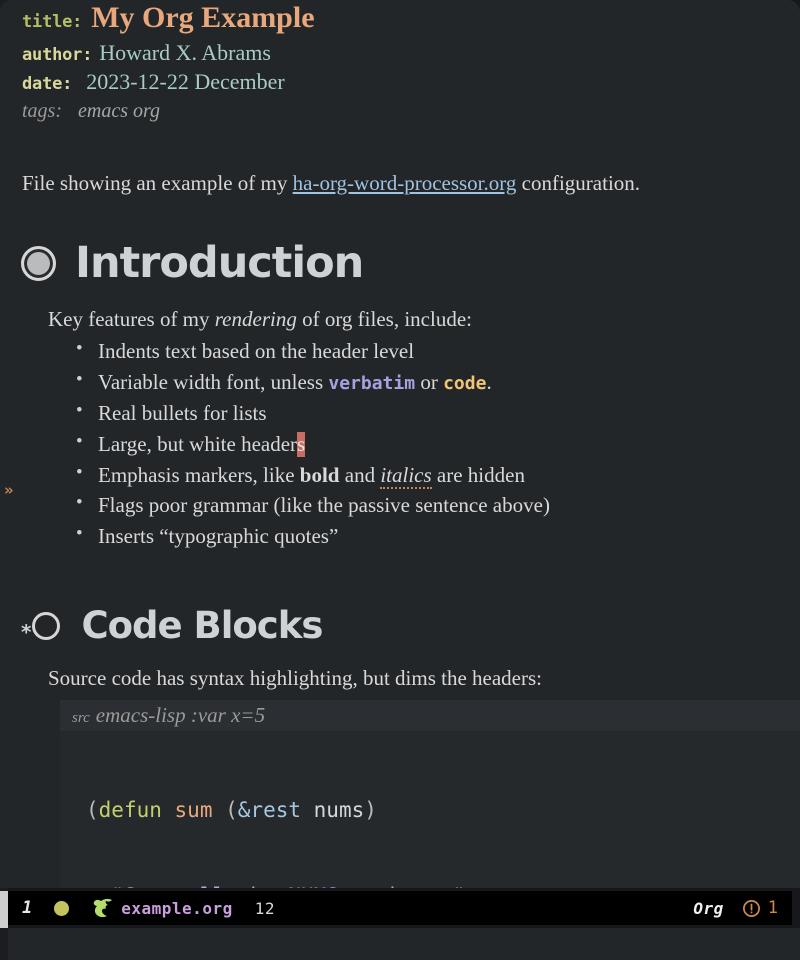 Image resolution: width=800 pixels, height=960 pixels. Describe the element at coordinates (409, 625) in the screenshot. I see `heading-code-blocks: * Code Blocks` at that location.